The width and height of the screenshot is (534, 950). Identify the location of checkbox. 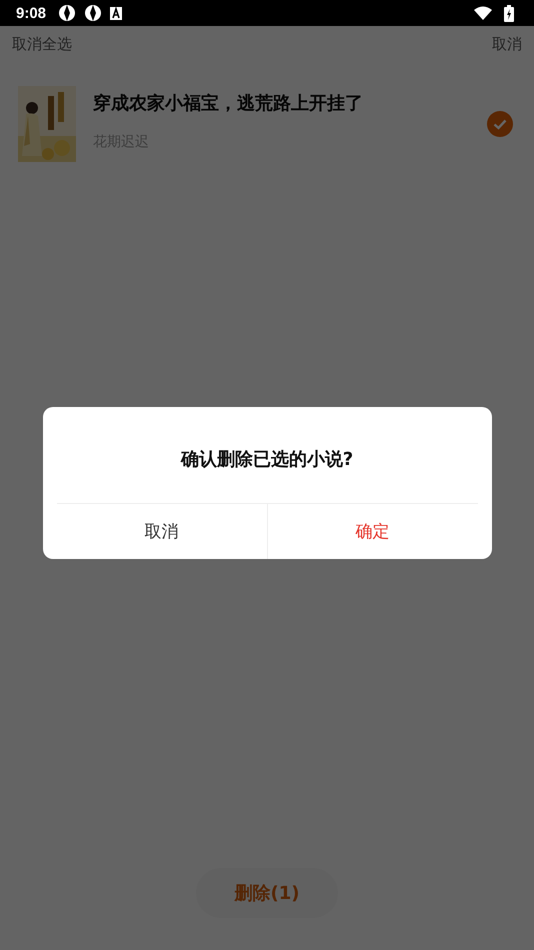
(500, 124).